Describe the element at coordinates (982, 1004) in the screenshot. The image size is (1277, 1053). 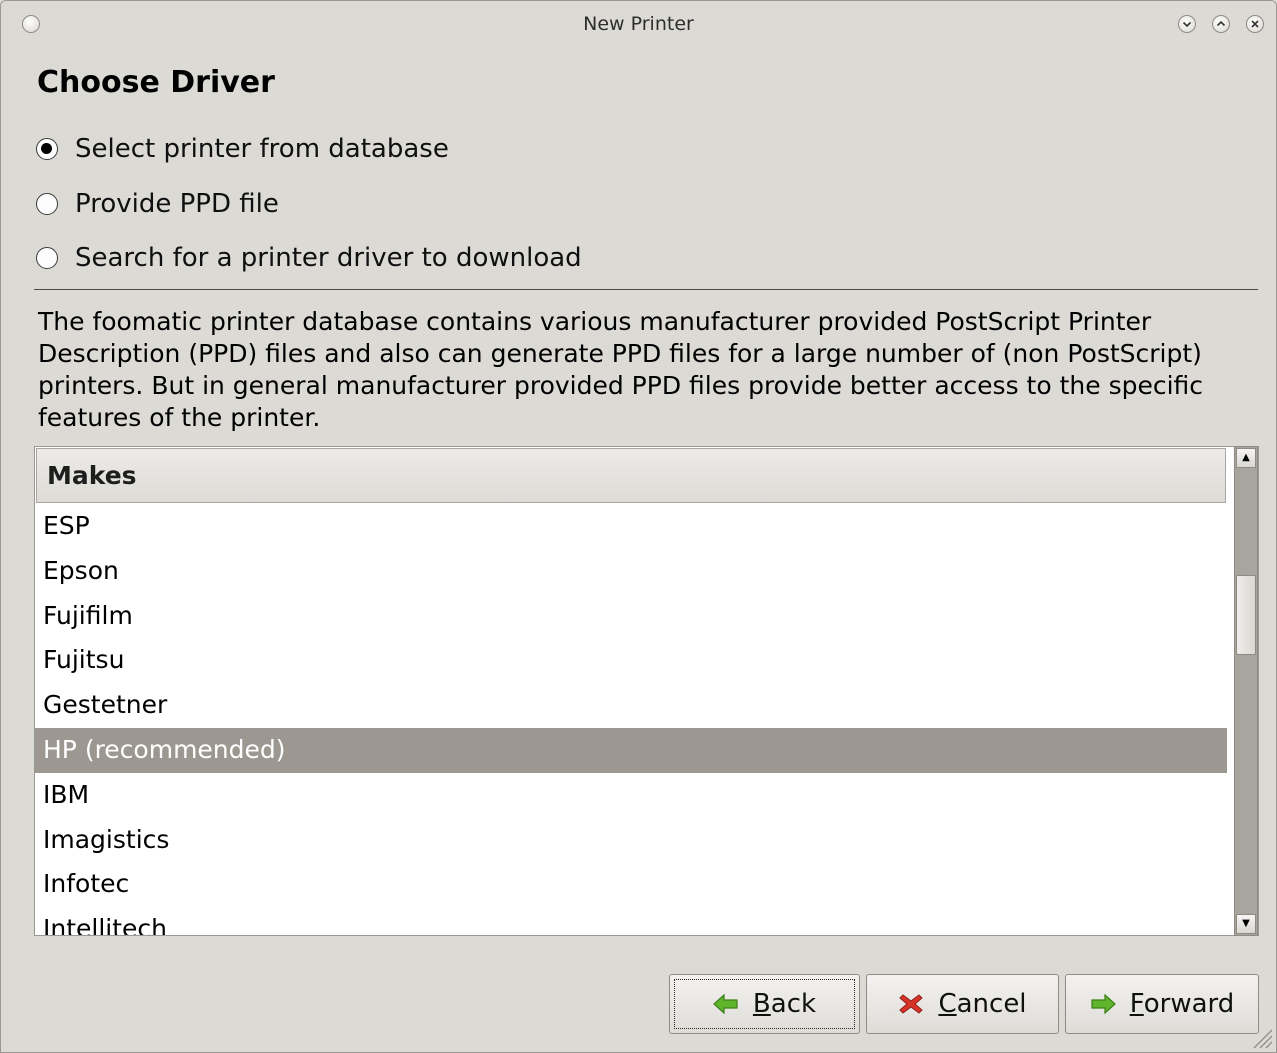
I see `cancel-button-label: Cancel` at that location.